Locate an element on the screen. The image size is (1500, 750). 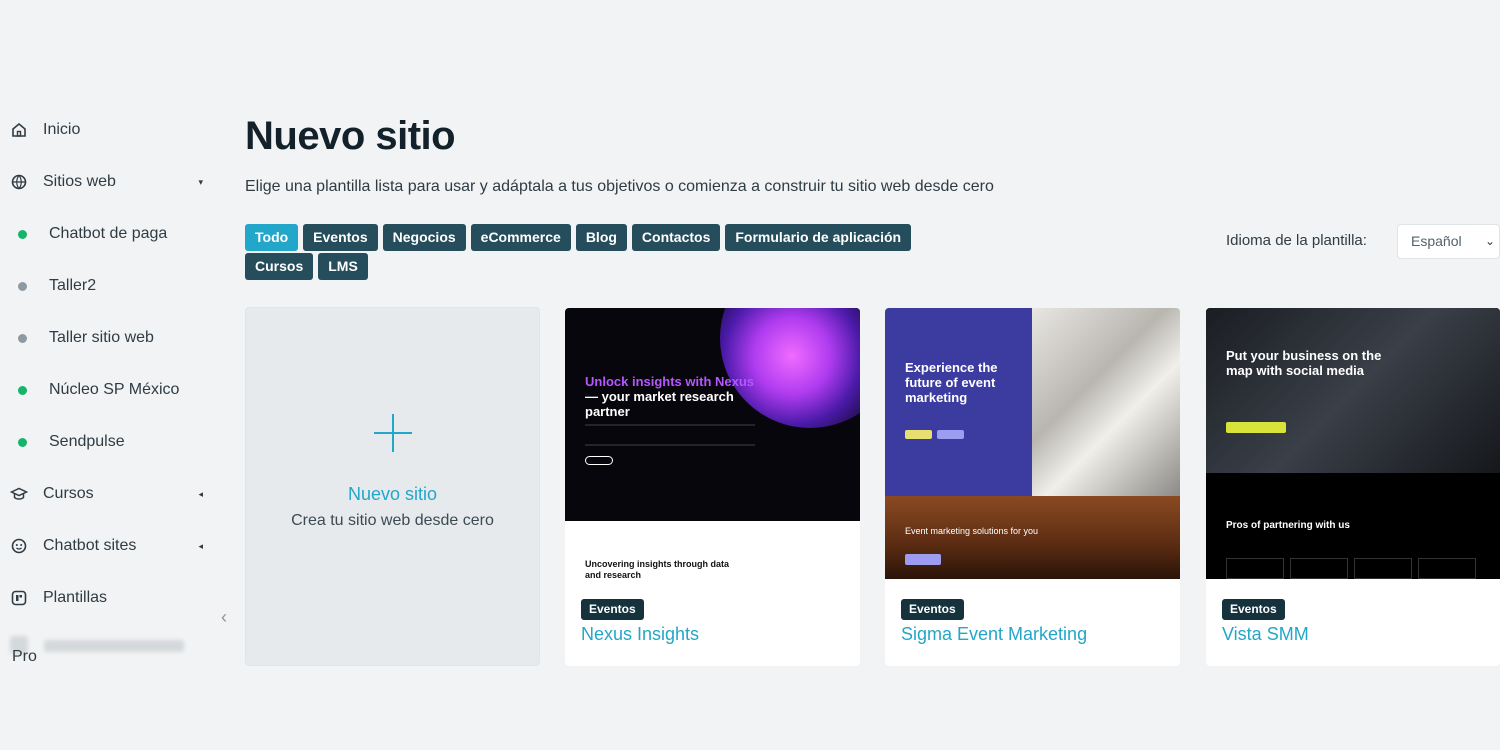
language-value: Español is located at coordinates (1436, 241).